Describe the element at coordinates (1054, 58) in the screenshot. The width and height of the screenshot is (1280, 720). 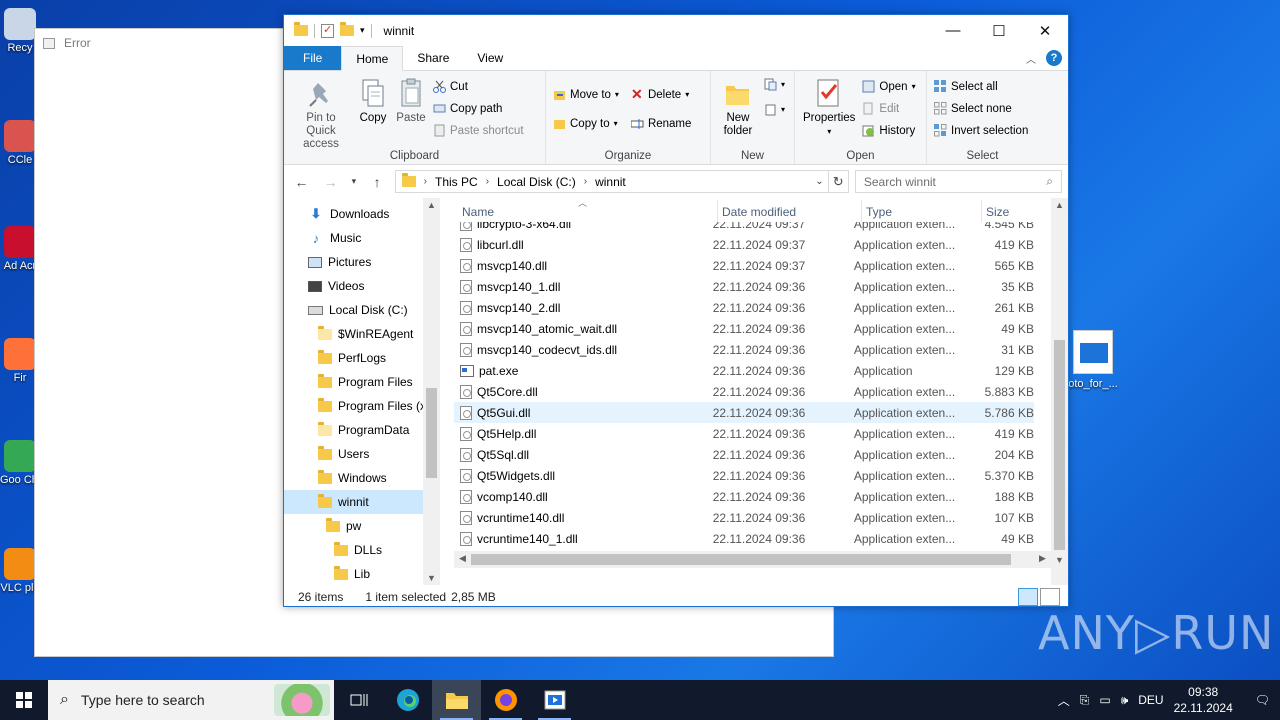
I see `help-icon: ?` at that location.